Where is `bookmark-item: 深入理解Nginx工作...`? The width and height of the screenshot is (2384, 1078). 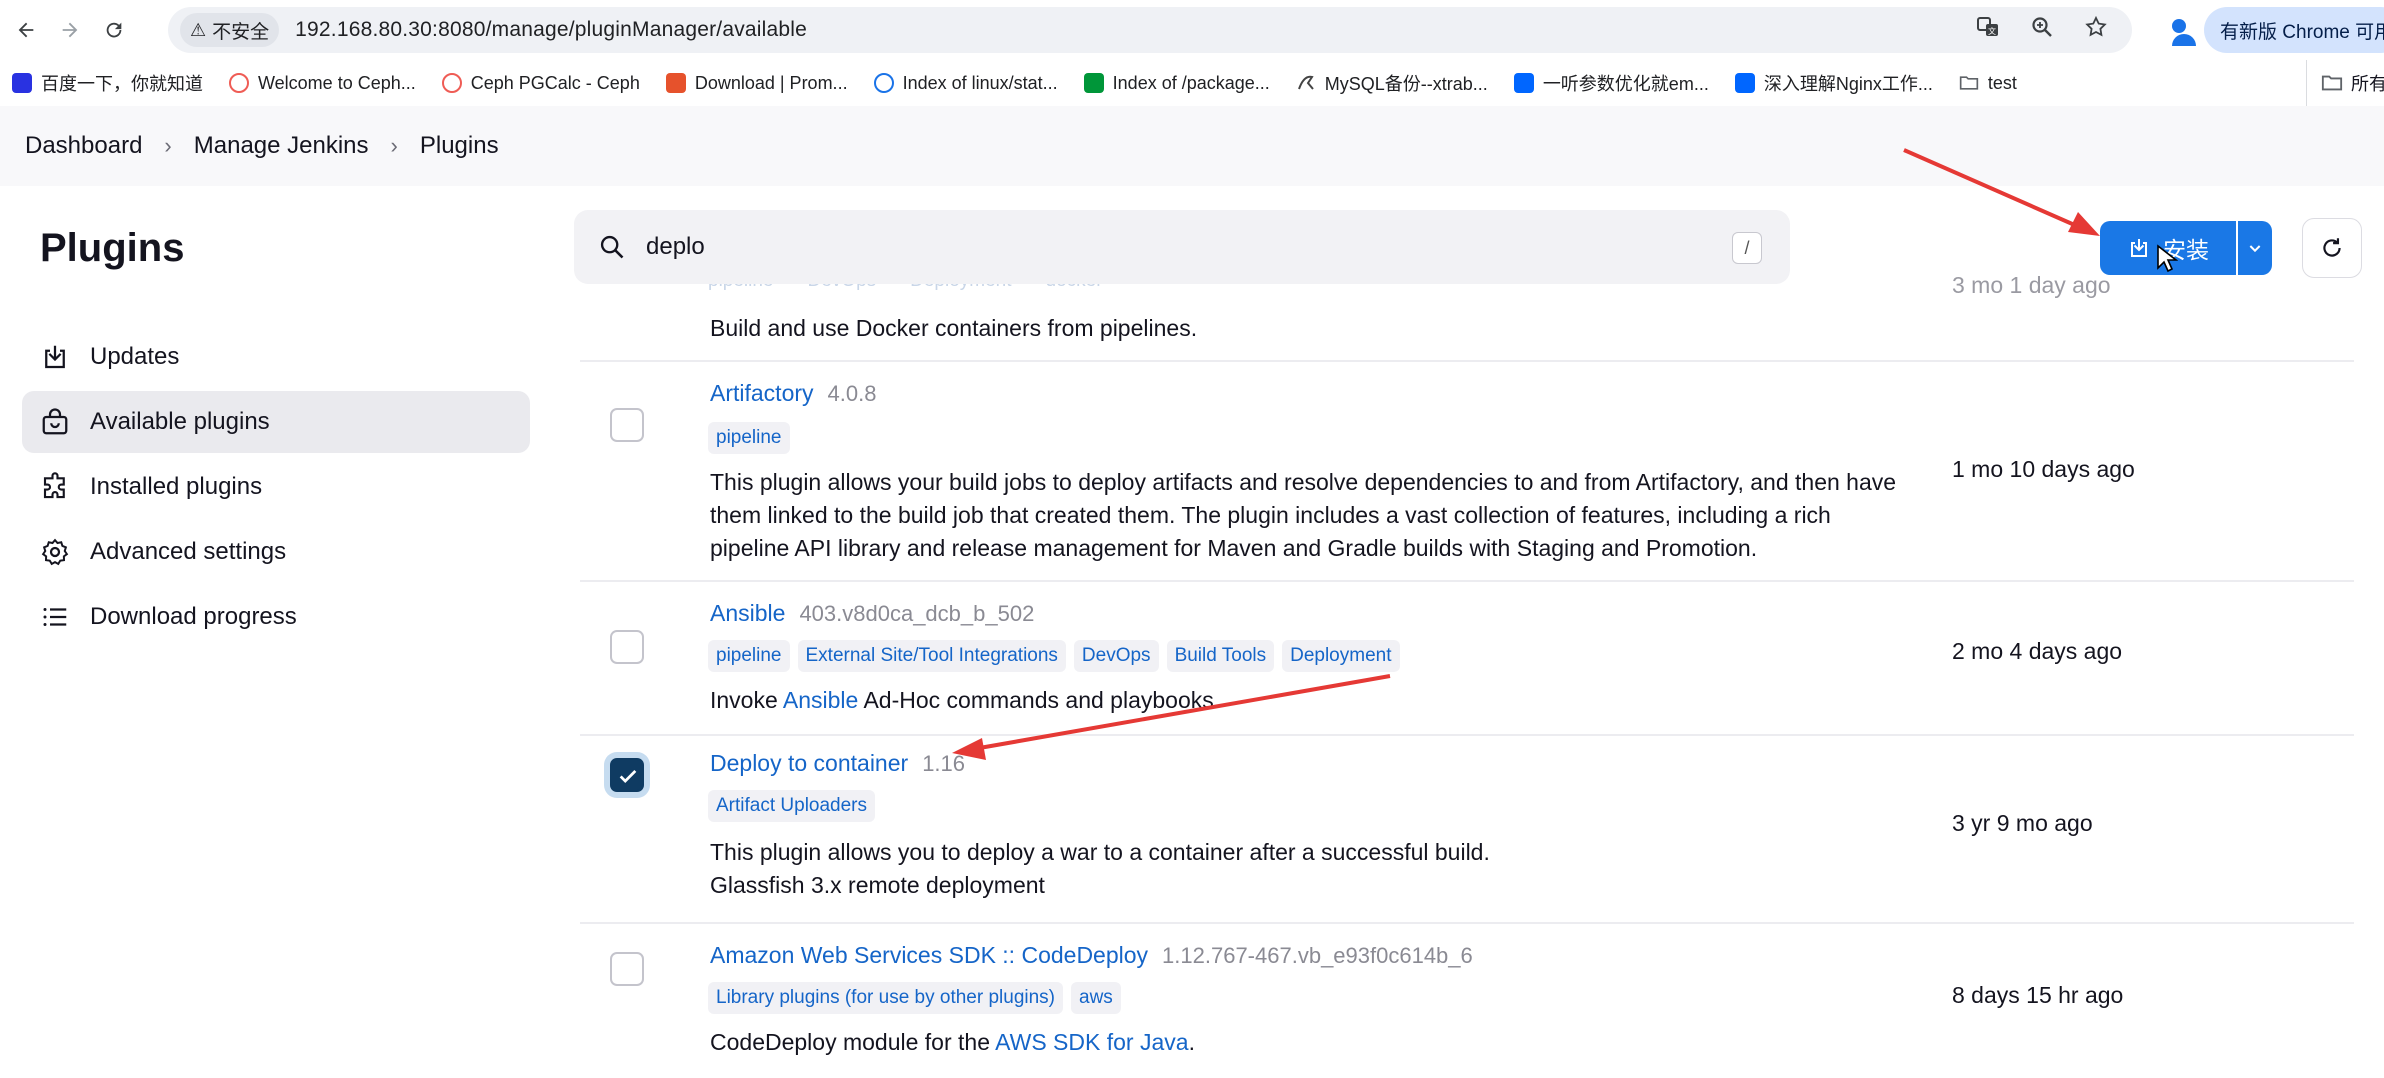 bookmark-item: 深入理解Nginx工作... is located at coordinates (1833, 83).